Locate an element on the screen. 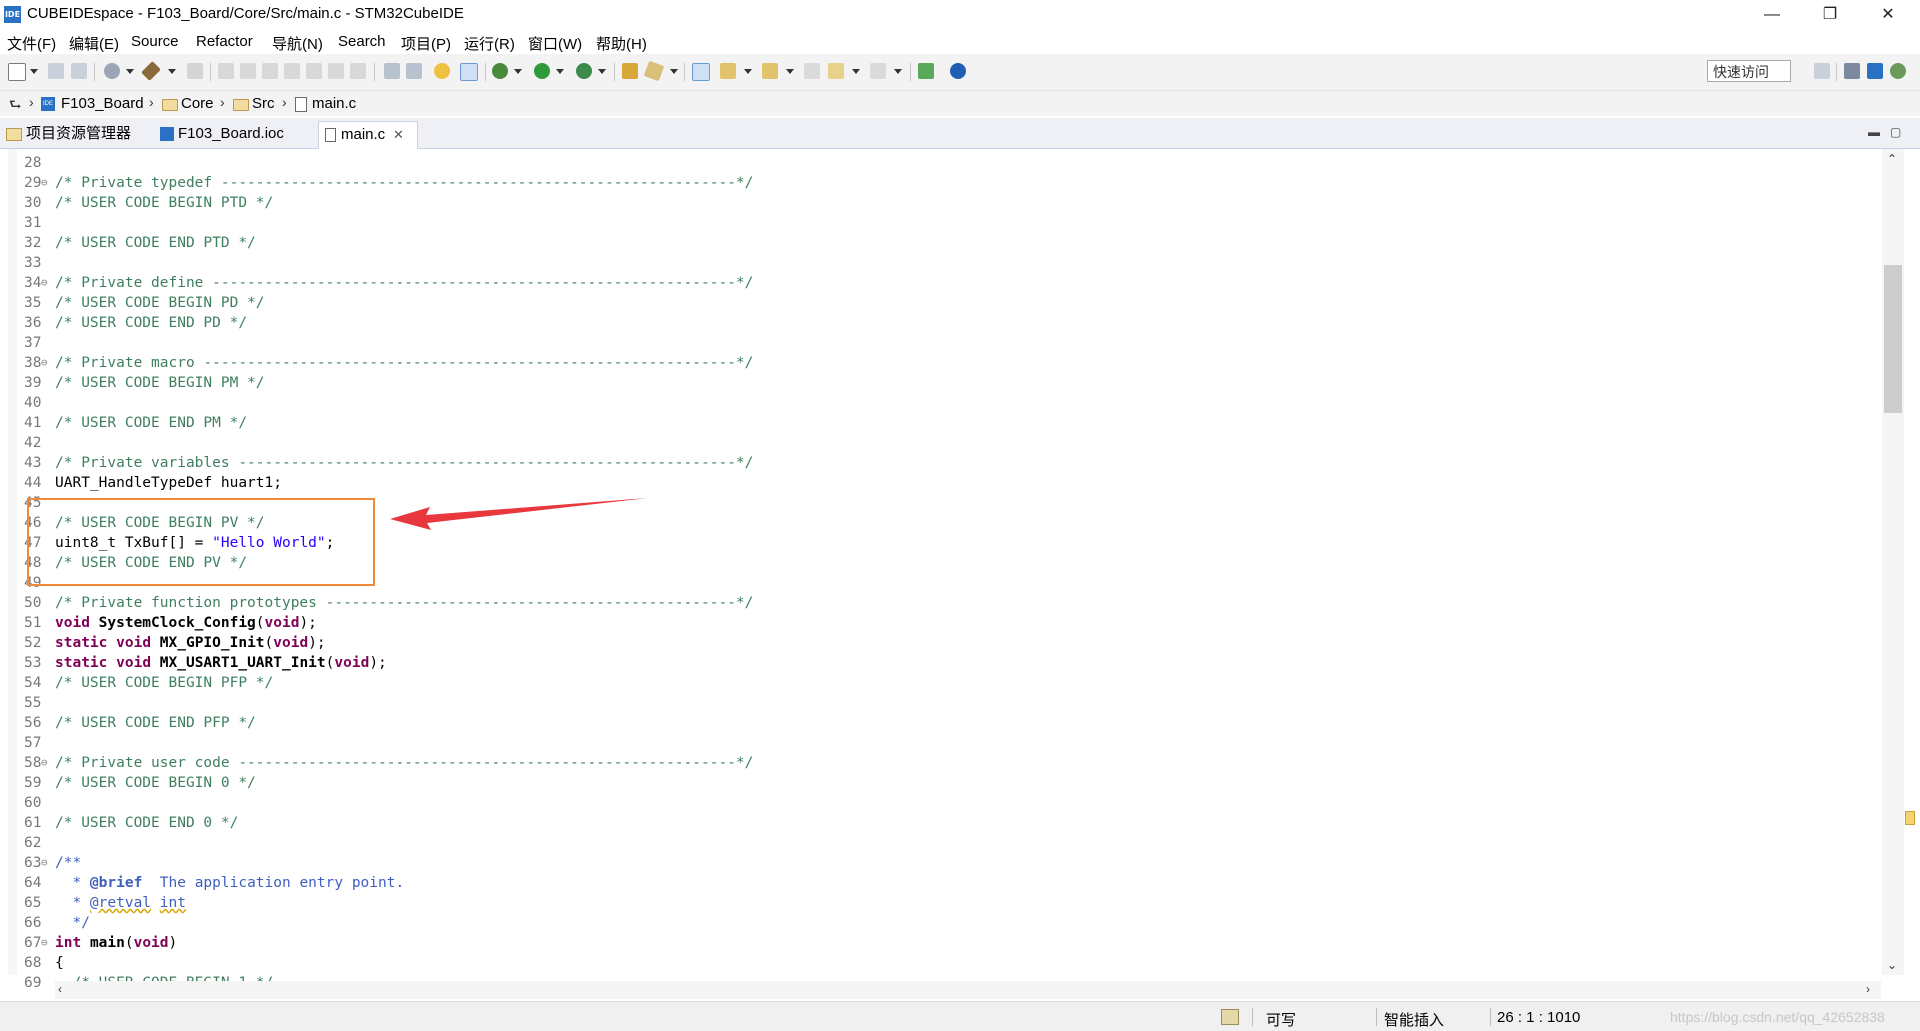 Image resolution: width=1920 pixels, height=1031 pixels. menu-window: 窗口(W) is located at coordinates (555, 43).